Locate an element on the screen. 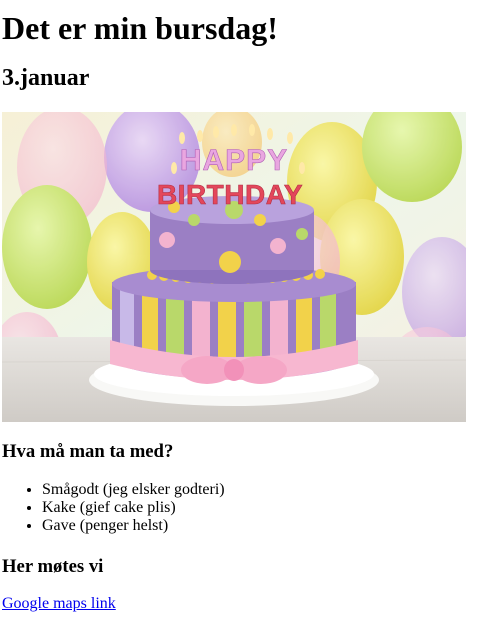 Image resolution: width=480 pixels, height=620 pixels. google-maps-link: Google maps link is located at coordinates (59, 604).